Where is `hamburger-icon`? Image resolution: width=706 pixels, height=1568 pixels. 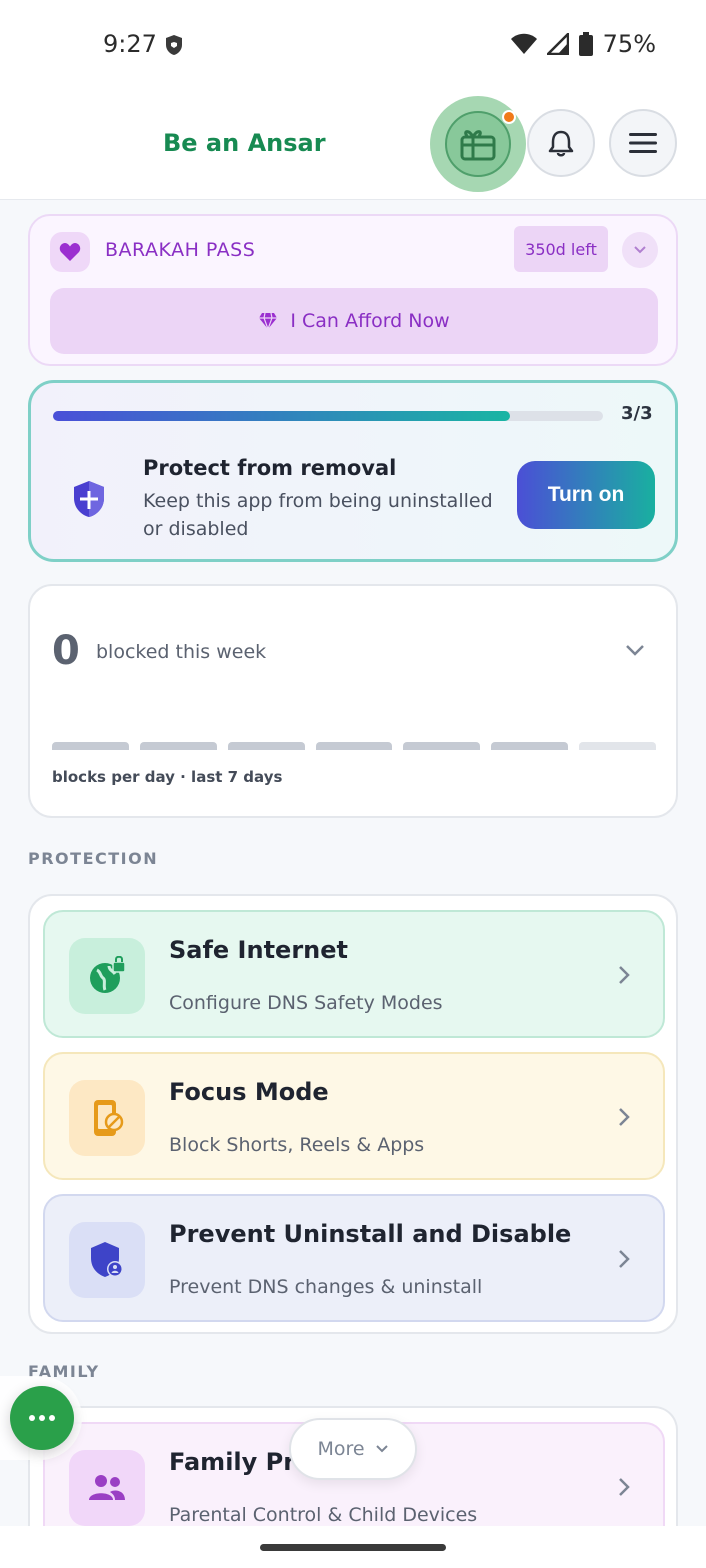
hamburger-icon is located at coordinates (643, 143).